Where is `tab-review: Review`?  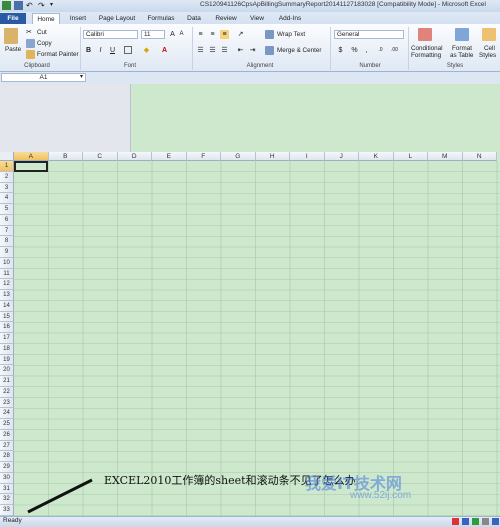
tab-review: Review is located at coordinates (226, 18).